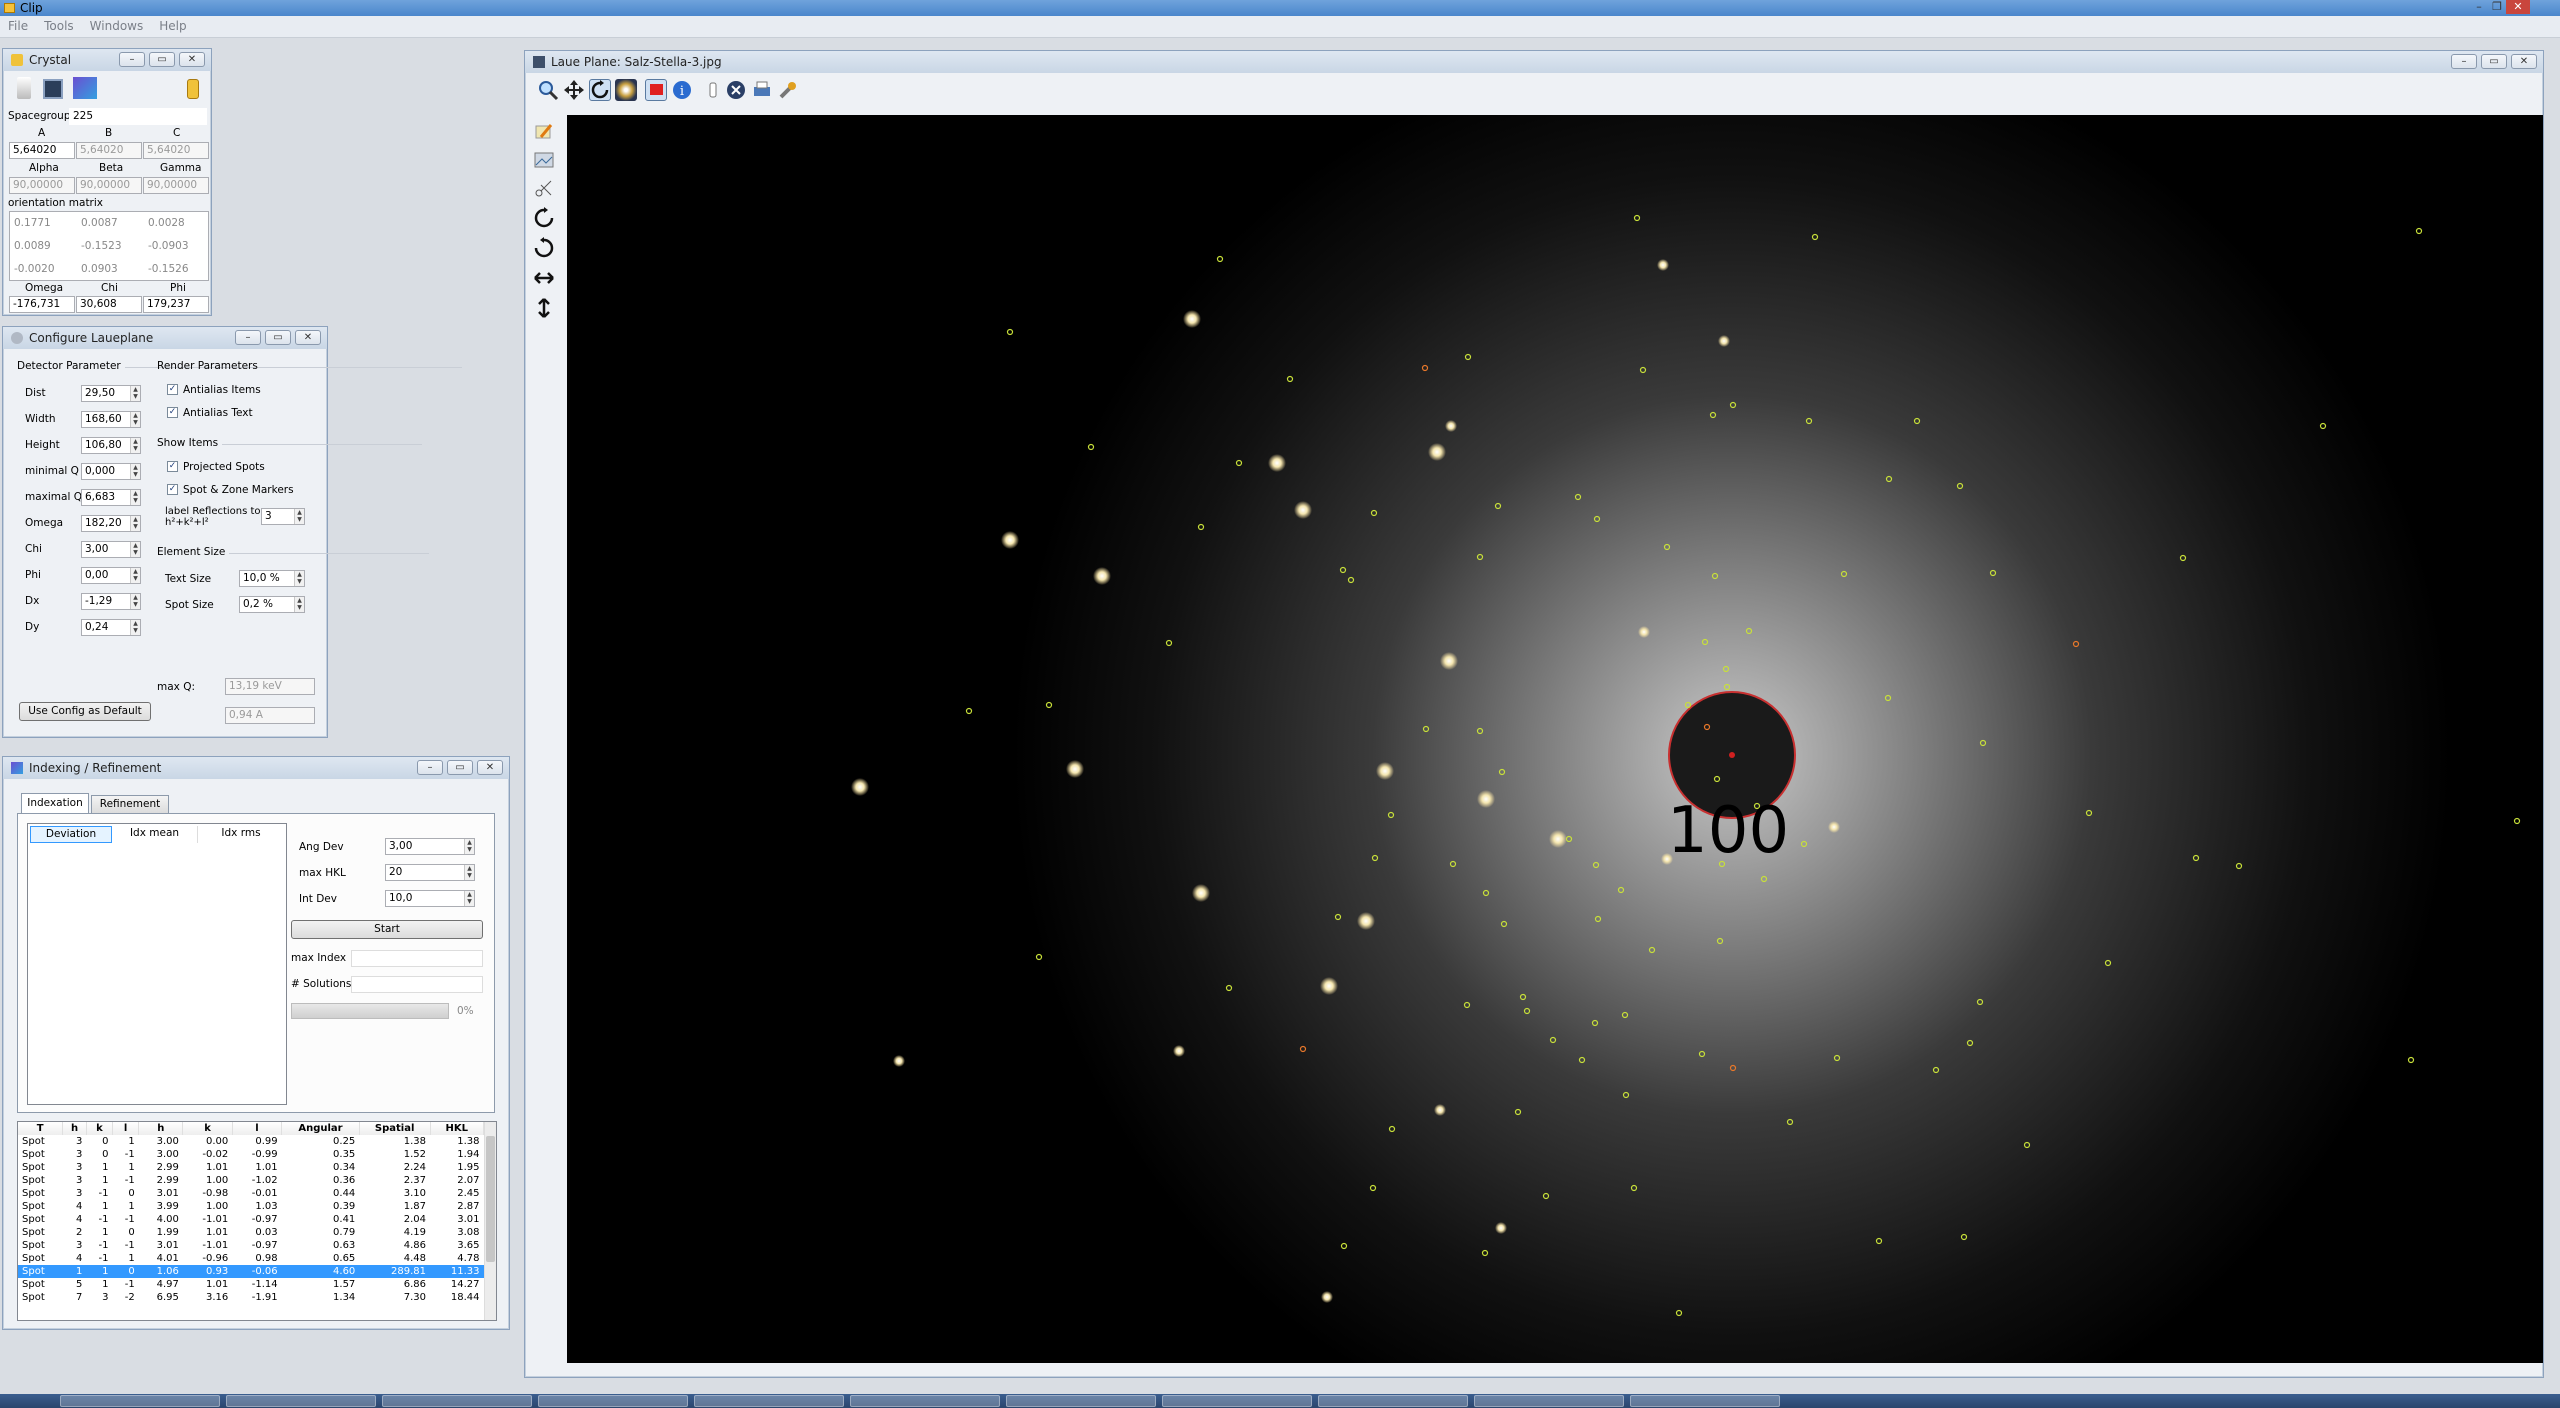 The height and width of the screenshot is (1408, 2560). I want to click on crystal-orient-icon, so click(193, 89).